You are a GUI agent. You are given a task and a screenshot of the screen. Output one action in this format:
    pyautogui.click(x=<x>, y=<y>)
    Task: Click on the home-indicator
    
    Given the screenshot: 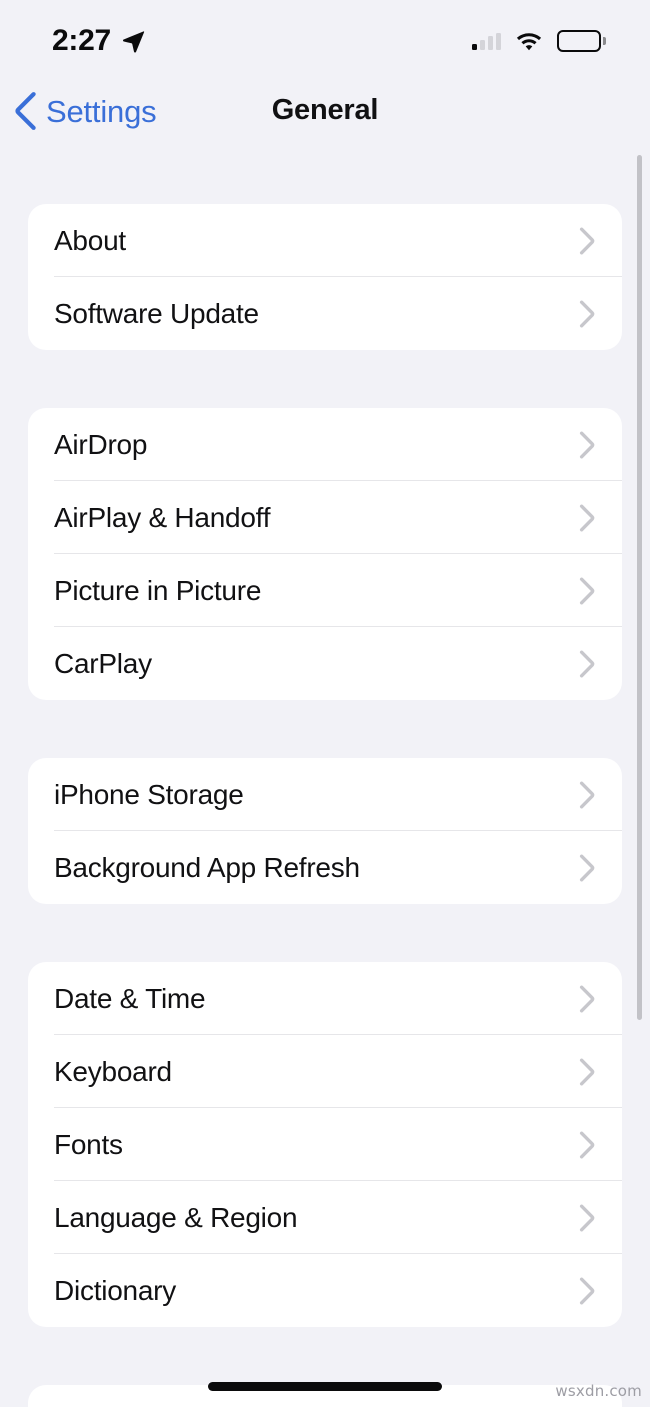 What is the action you would take?
    pyautogui.click(x=325, y=1386)
    